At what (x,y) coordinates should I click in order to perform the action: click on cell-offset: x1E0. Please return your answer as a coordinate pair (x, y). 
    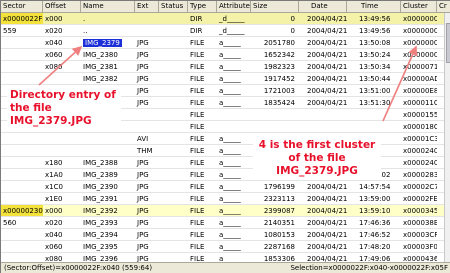
    Looking at the image, I should click on (62, 198).